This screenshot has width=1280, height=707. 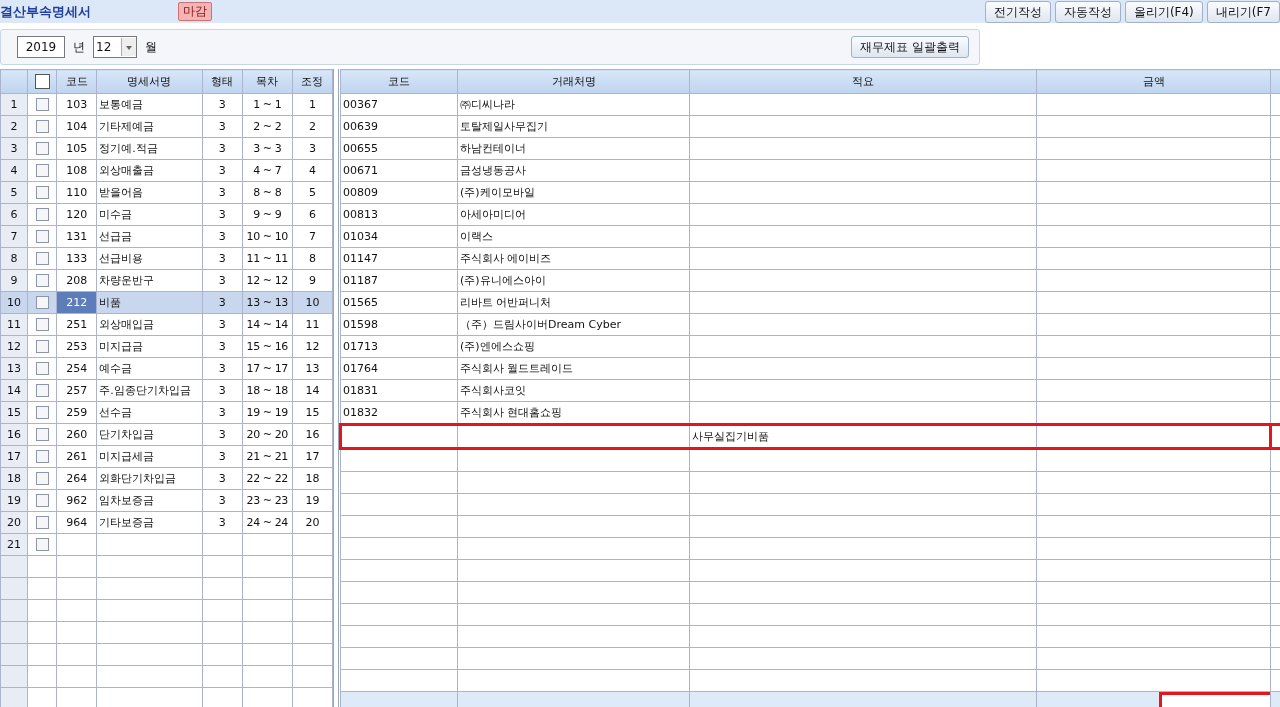 What do you see at coordinates (149, 258) in the screenshot?
I see `table-cell: 선급비용` at bounding box center [149, 258].